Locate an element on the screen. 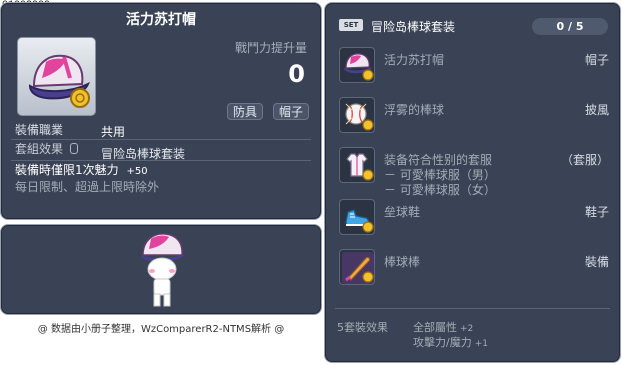 This screenshot has width=622, height=365. job-value: 共用 is located at coordinates (113, 132).